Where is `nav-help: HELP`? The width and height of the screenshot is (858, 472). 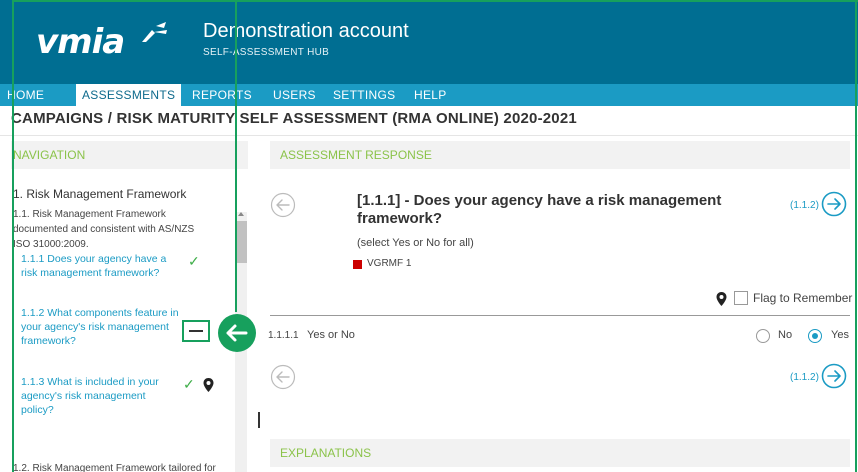 nav-help: HELP is located at coordinates (430, 95).